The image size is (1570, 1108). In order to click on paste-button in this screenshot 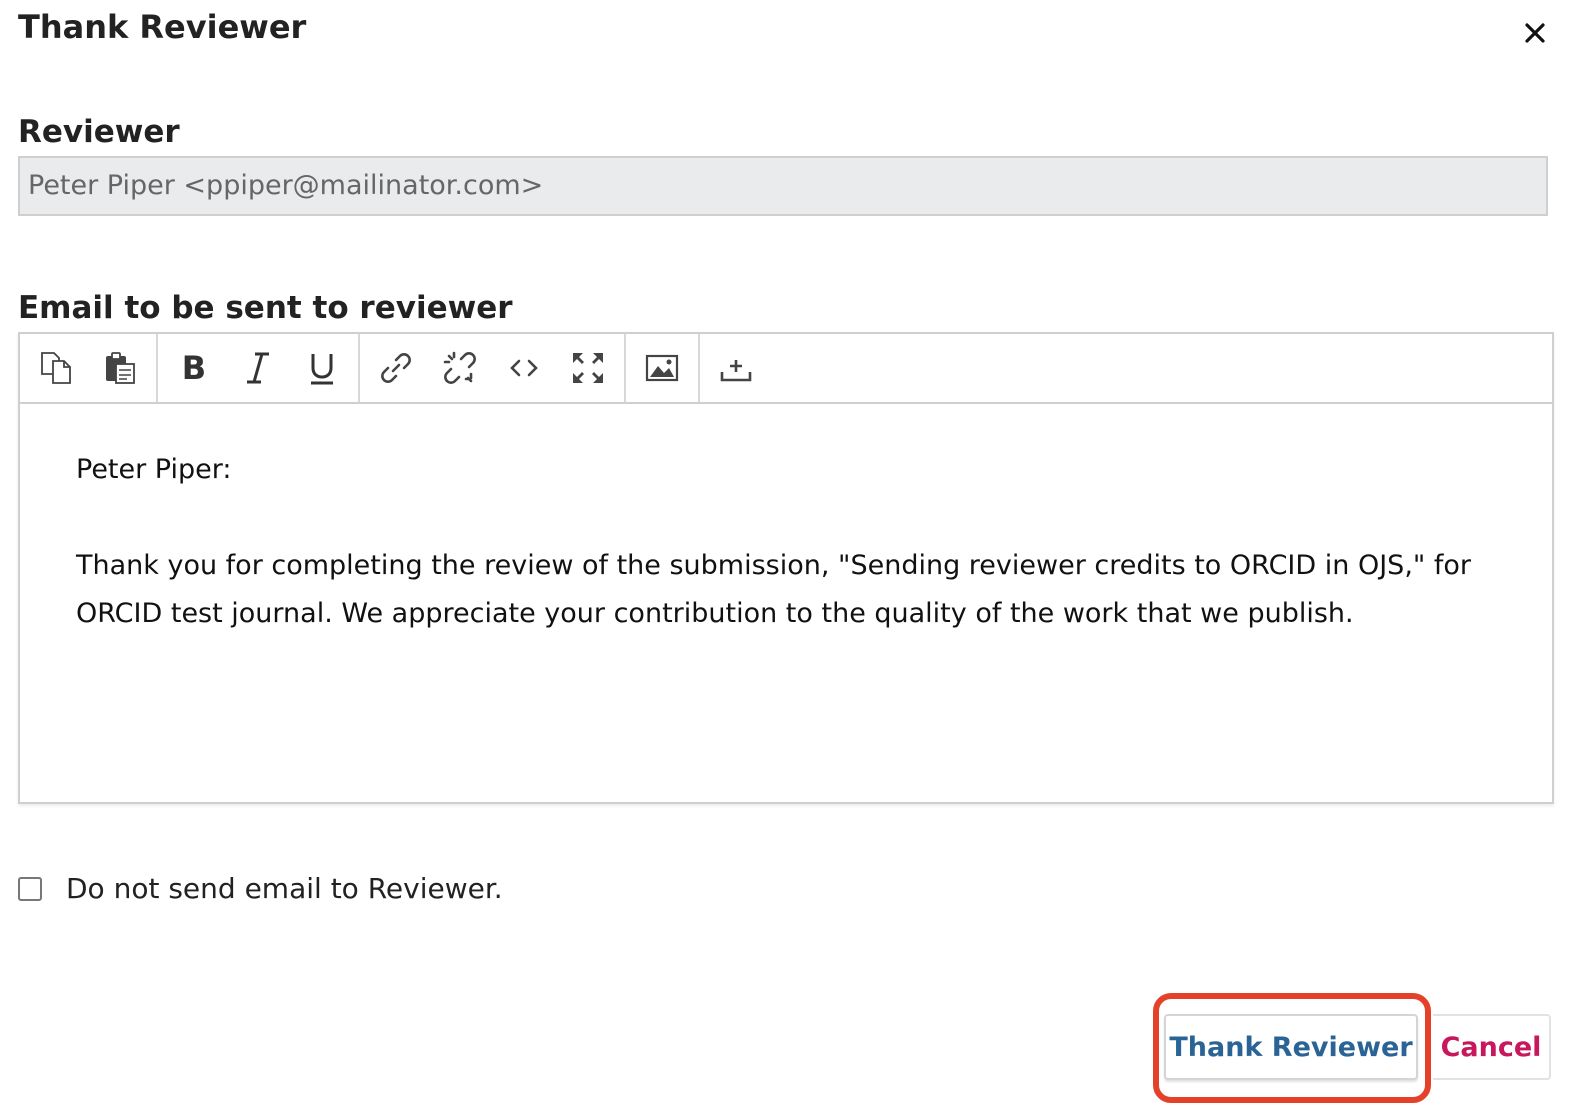, I will do `click(120, 368)`.